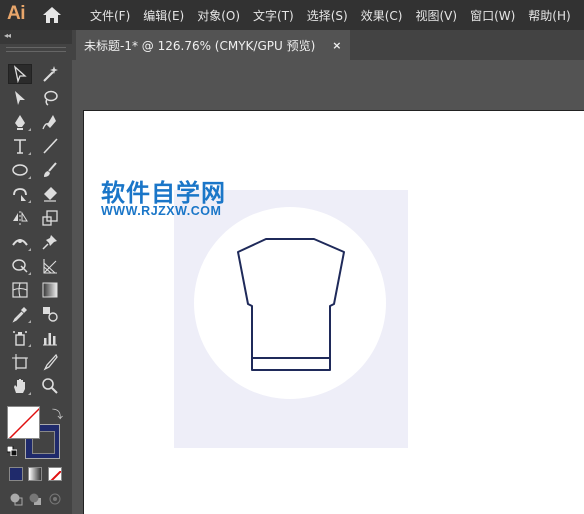 The height and width of the screenshot is (514, 584). I want to click on line-segment-tool, so click(50, 146).